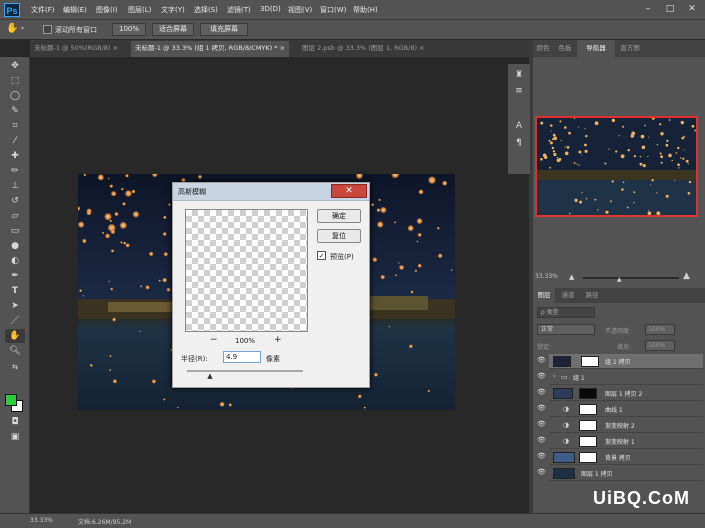 The width and height of the screenshot is (705, 528). I want to click on history-brush-tool-icon: ↺, so click(15, 201).